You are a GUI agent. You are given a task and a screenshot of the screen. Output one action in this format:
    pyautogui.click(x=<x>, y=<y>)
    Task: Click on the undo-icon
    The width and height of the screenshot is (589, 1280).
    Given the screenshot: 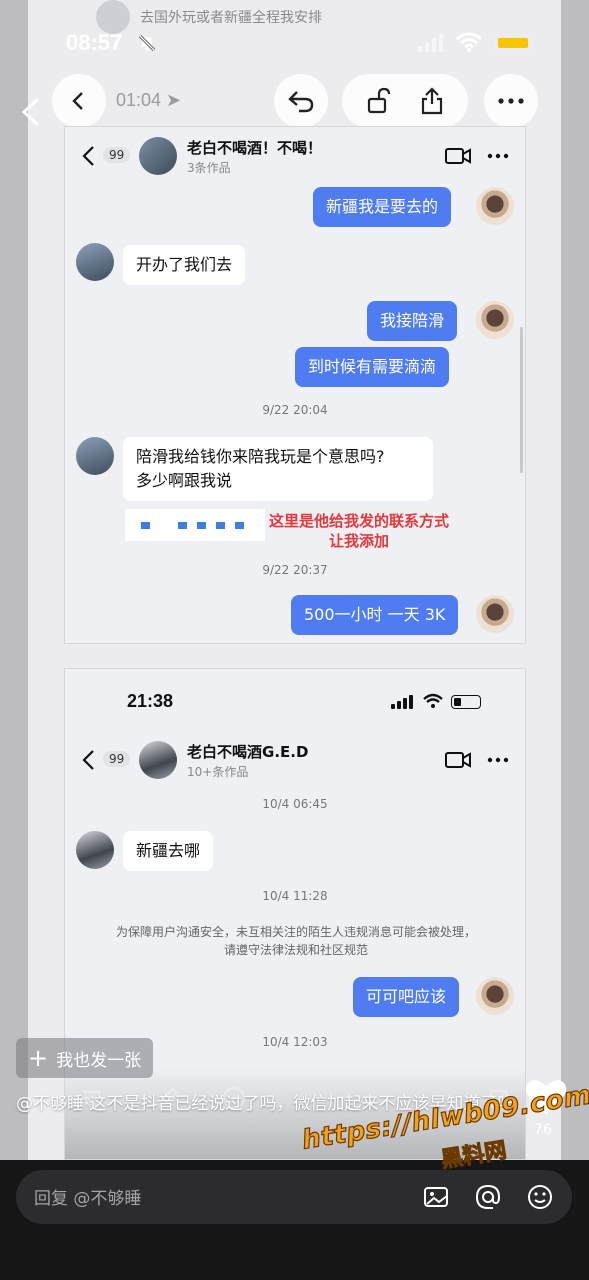 What is the action you would take?
    pyautogui.click(x=301, y=102)
    